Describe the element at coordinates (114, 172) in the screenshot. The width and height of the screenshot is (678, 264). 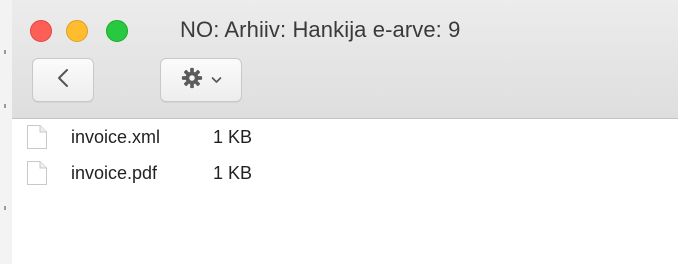
I see `file-name: invoice.pdf` at that location.